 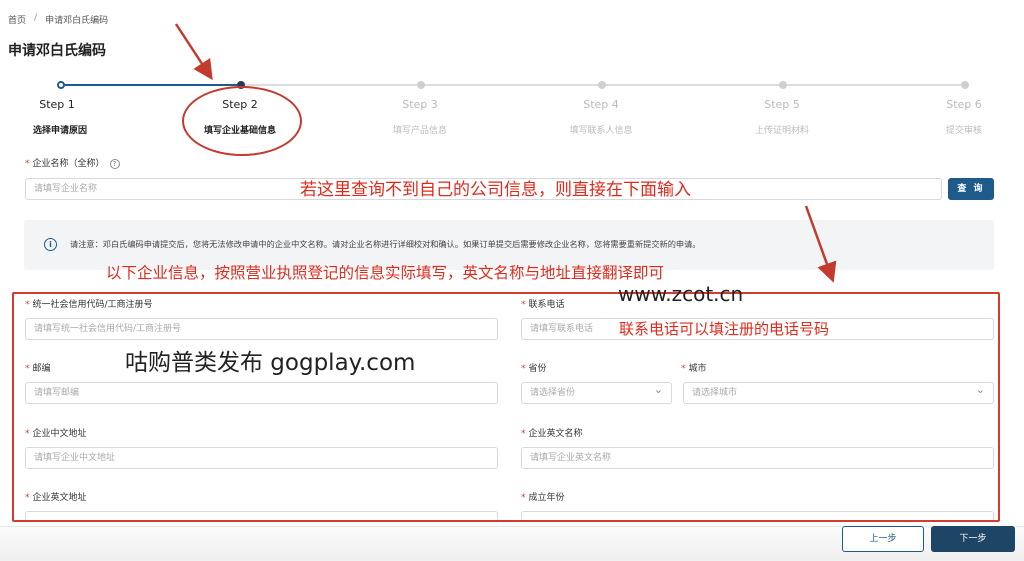 I want to click on search-button: 查 询, so click(x=971, y=189).